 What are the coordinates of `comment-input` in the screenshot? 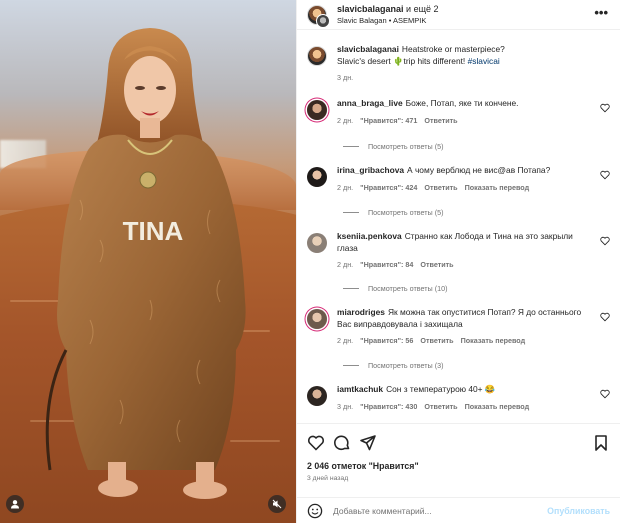 It's located at (440, 511).